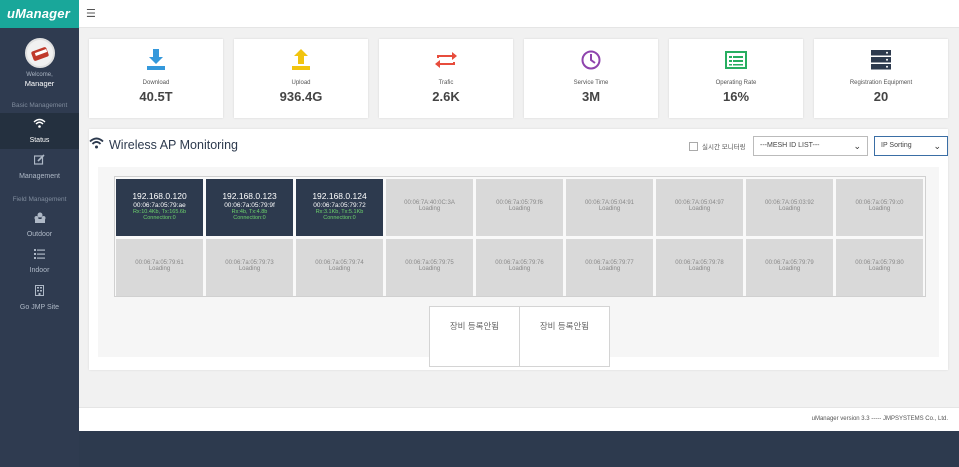 The width and height of the screenshot is (959, 467). Describe the element at coordinates (519, 14) in the screenshot. I see `top-bar: ☰` at that location.